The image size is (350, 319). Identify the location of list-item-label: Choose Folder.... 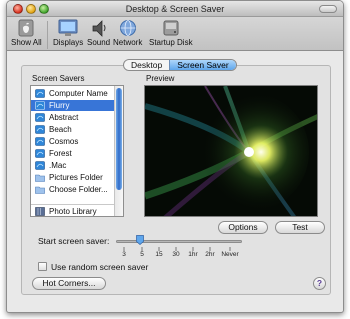
(78, 189).